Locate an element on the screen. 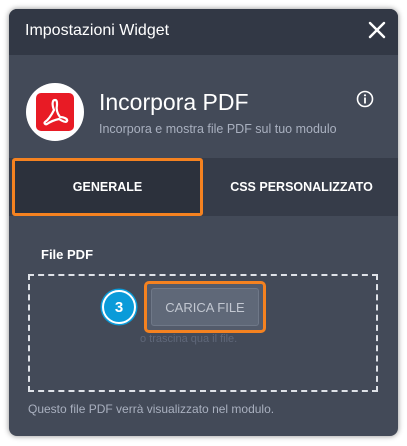 The width and height of the screenshot is (407, 446). modal-header: Impostazioni Widget is located at coordinates (203, 32).